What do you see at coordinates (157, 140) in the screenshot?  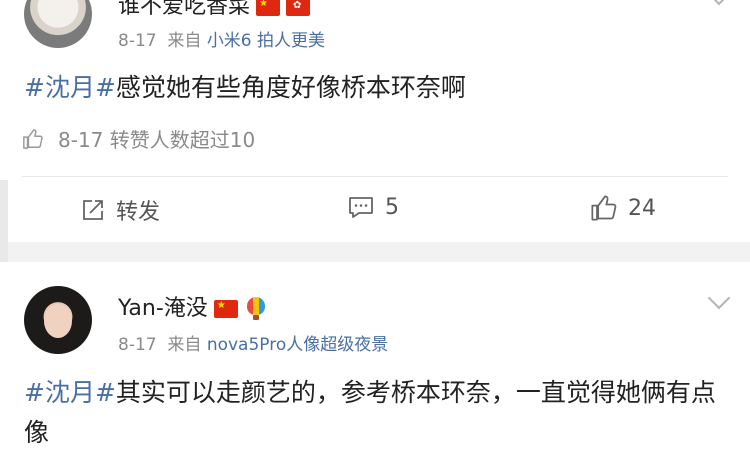 I see `repost-info-text: 8-17 转赞人数超过10` at bounding box center [157, 140].